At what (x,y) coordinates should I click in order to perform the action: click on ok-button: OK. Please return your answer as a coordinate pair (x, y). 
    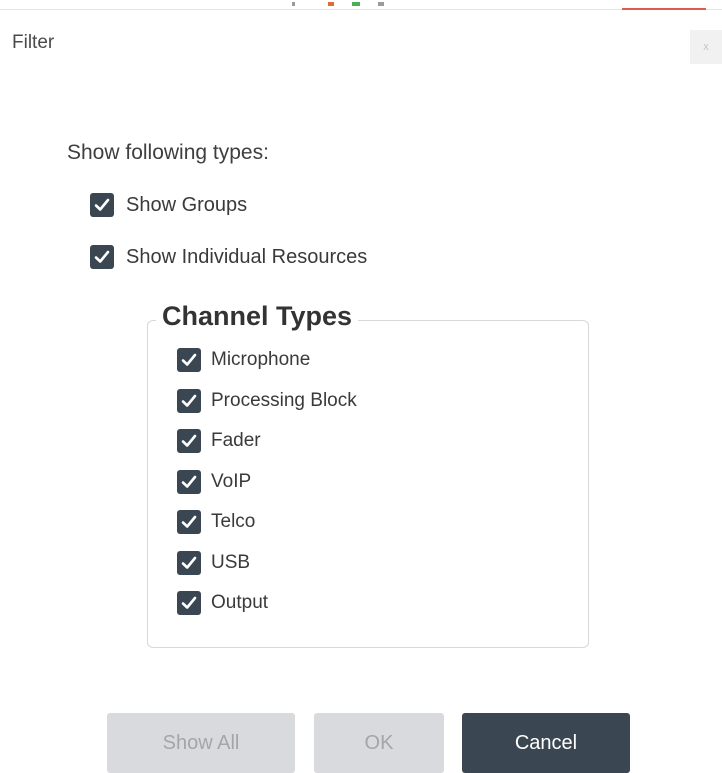
    Looking at the image, I should click on (379, 743).